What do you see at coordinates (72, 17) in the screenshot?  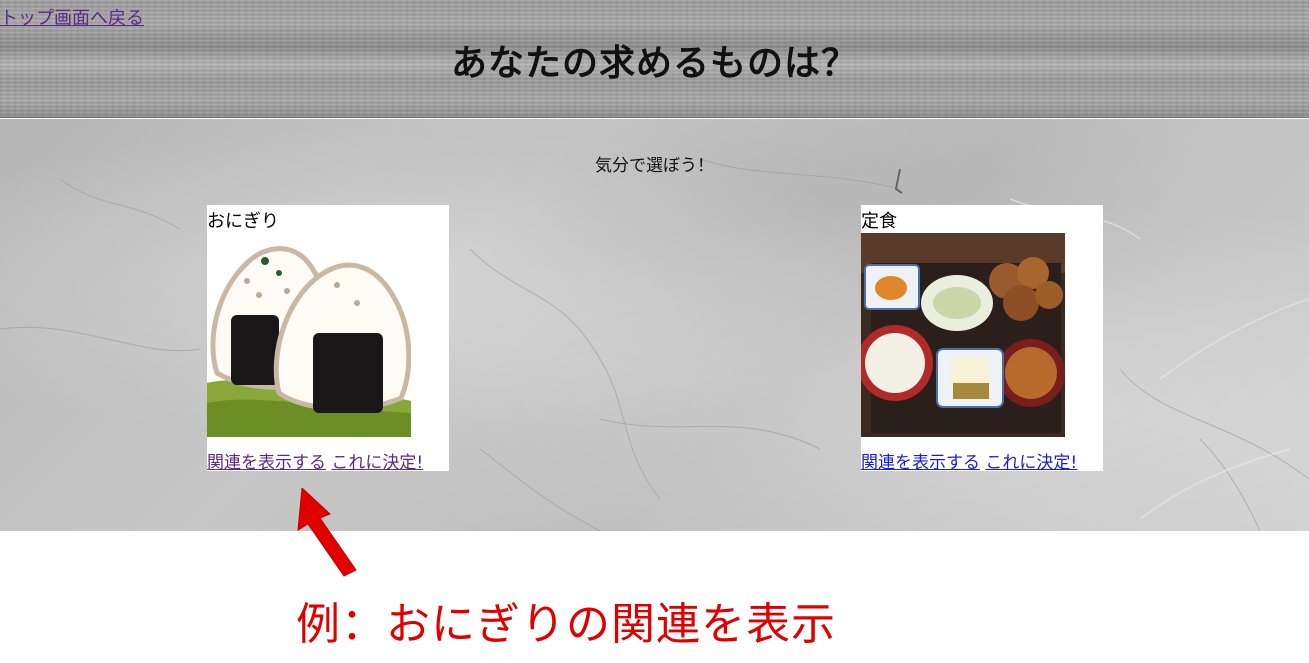 I see `back-to-top-link: トップ画面へ戻る` at bounding box center [72, 17].